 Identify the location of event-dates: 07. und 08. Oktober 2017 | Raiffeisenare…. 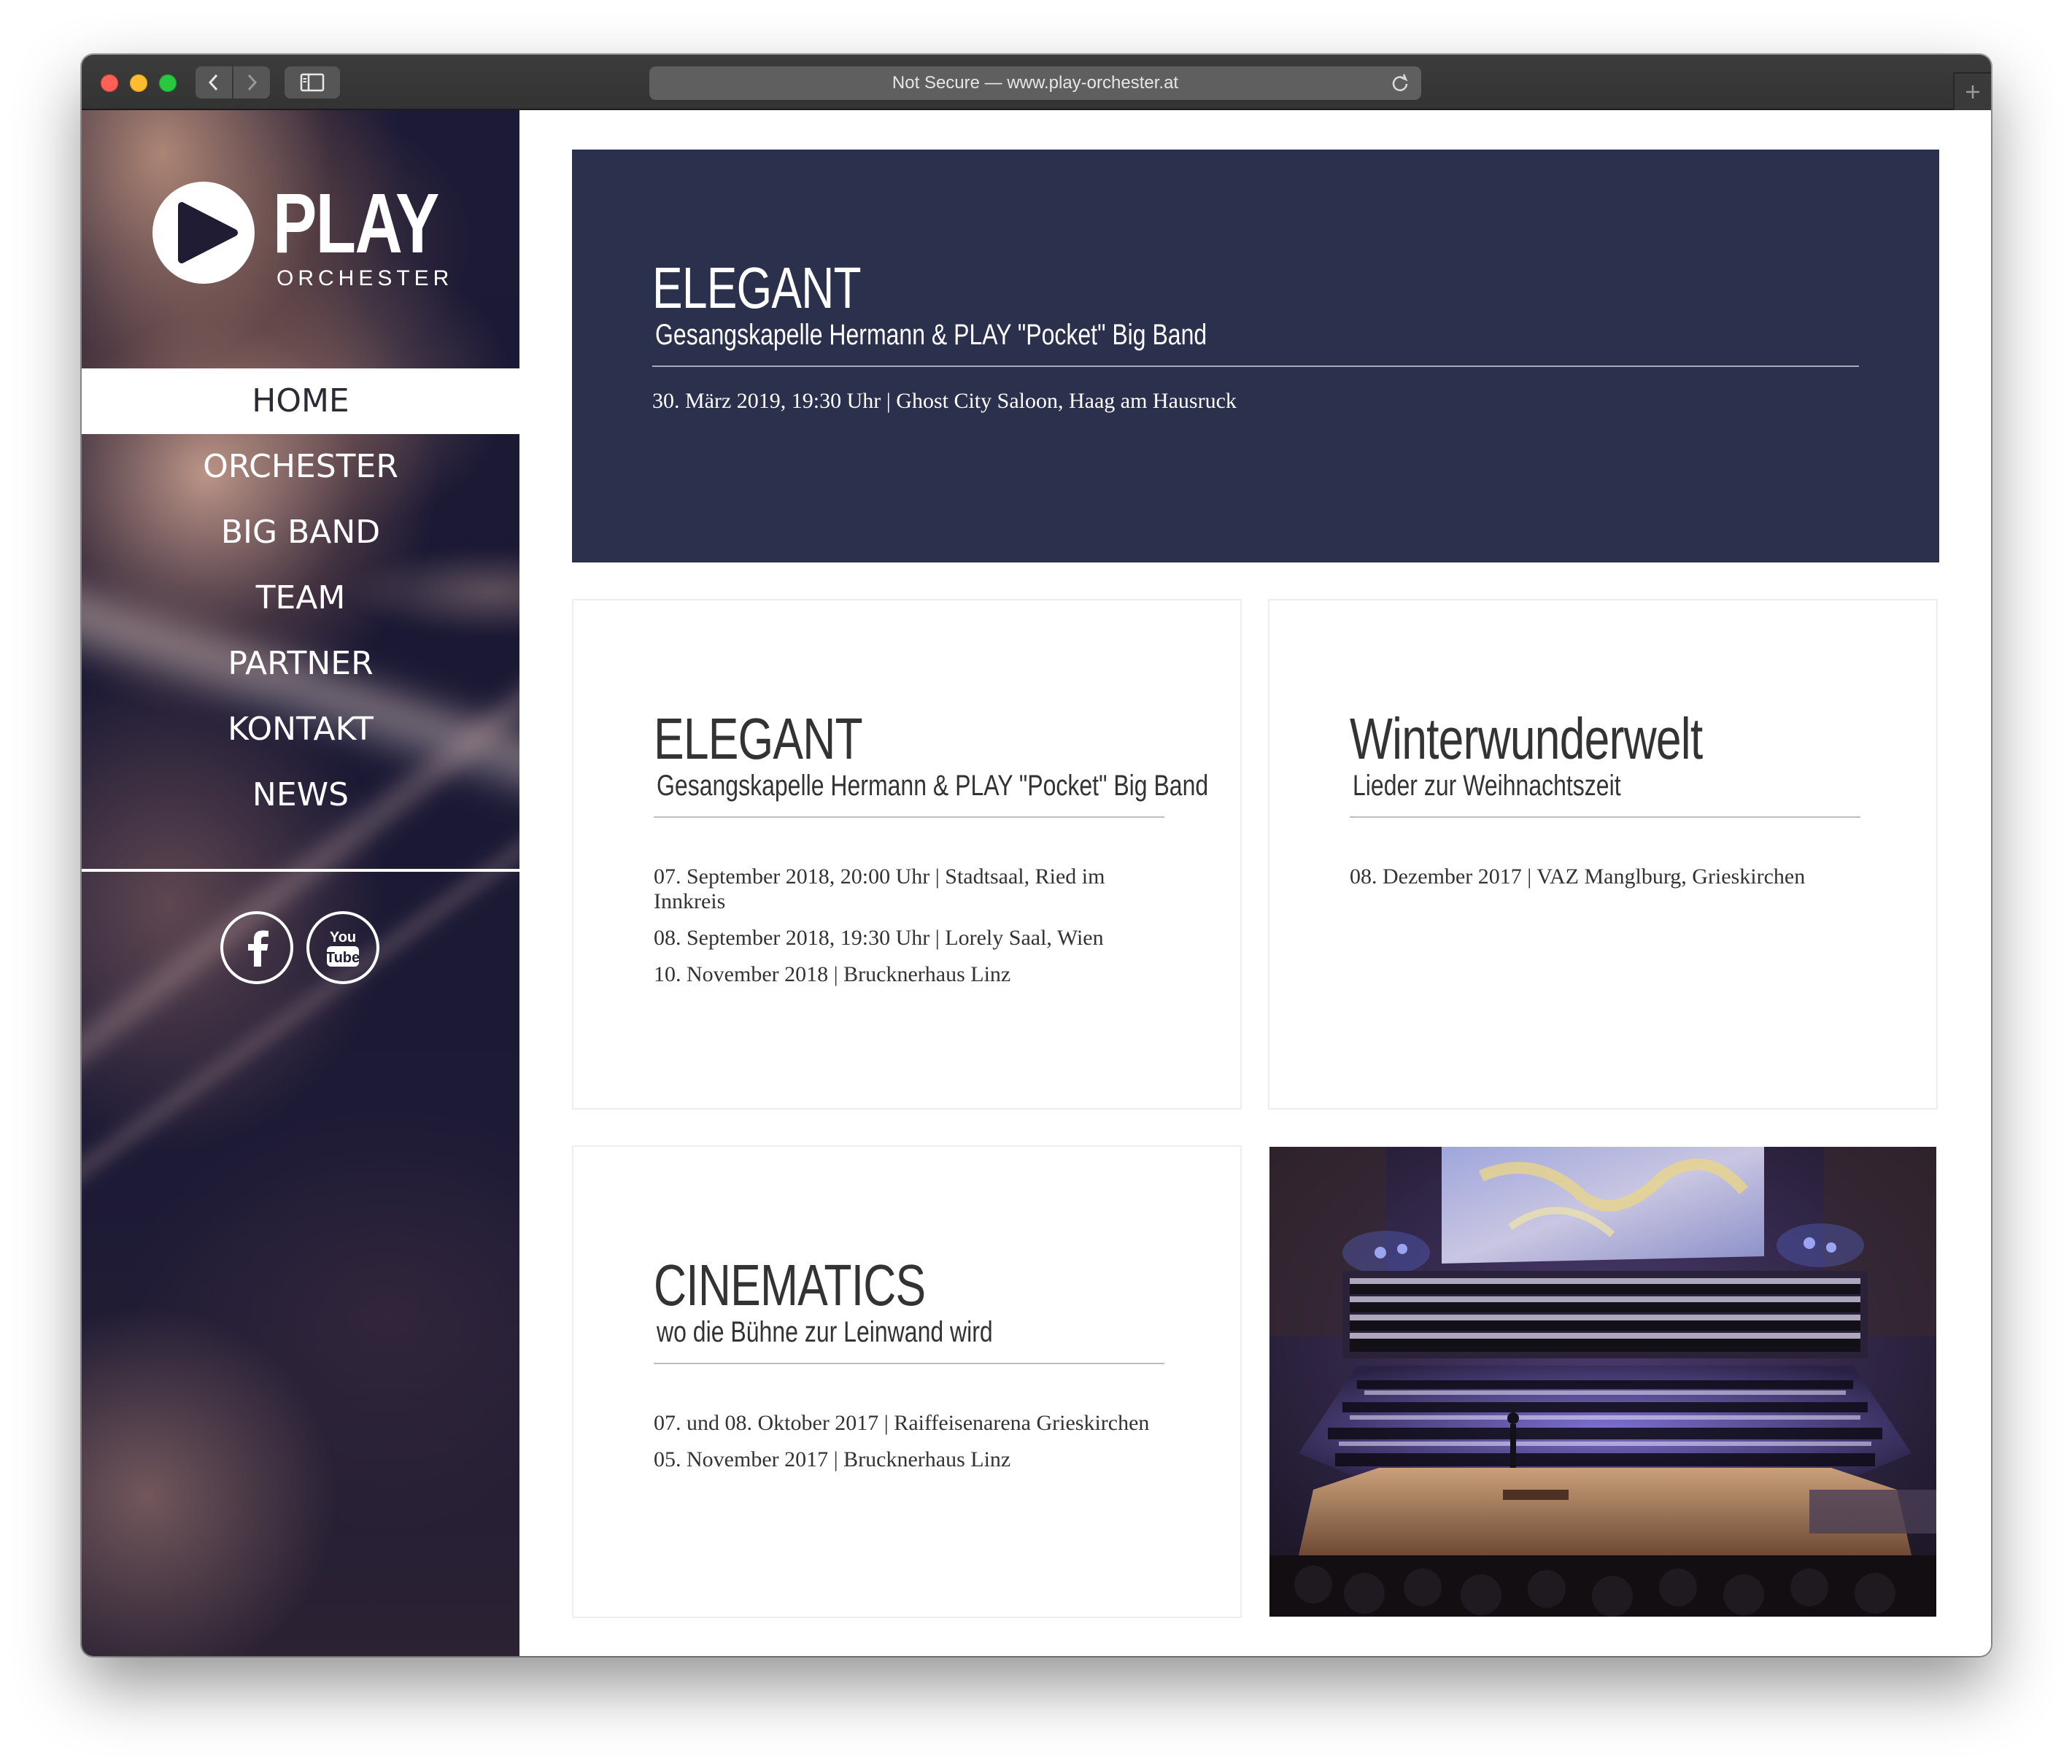
(909, 1447).